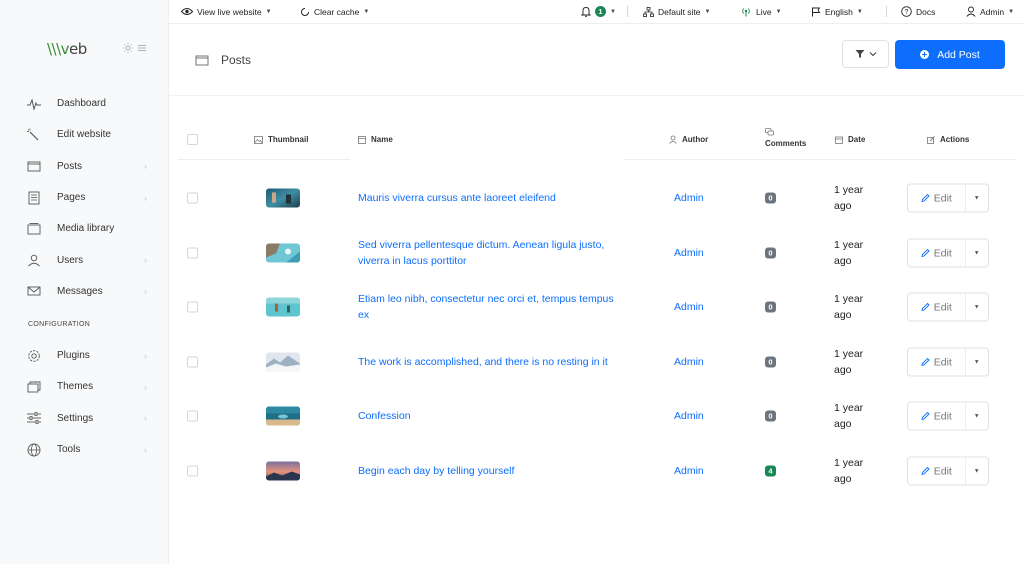 The image size is (1024, 564). I want to click on select-all-checkbox, so click(192, 139).